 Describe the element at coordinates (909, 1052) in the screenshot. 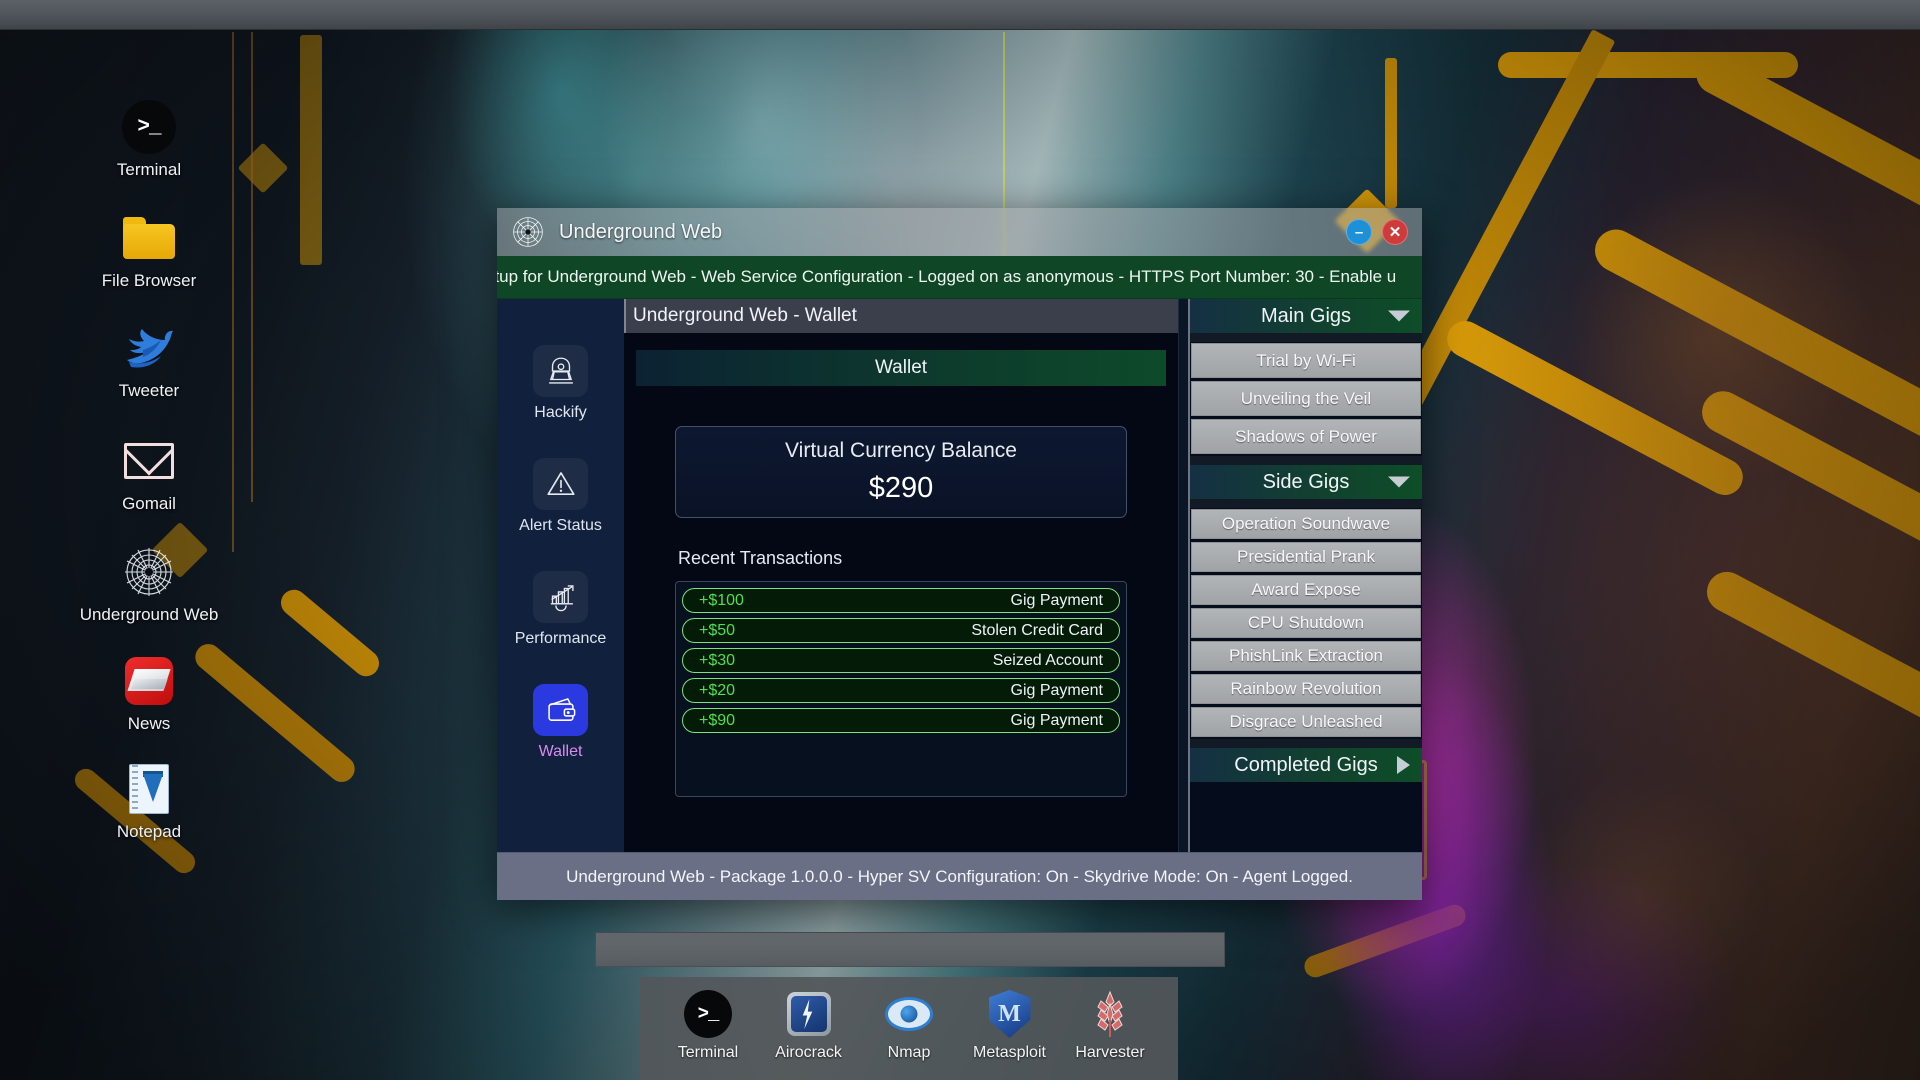

I see `dock-item-label: Nmap` at that location.